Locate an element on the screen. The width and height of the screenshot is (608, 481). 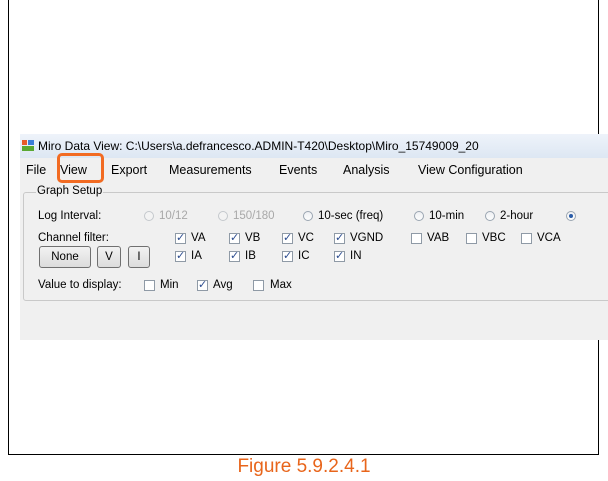
radio-10-min-label: 10-min is located at coordinates (447, 216).